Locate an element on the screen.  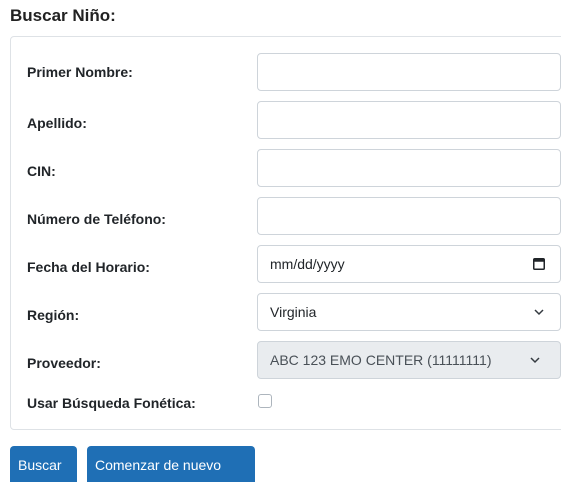
first-name-label: Primer Nombre: is located at coordinates (80, 72).